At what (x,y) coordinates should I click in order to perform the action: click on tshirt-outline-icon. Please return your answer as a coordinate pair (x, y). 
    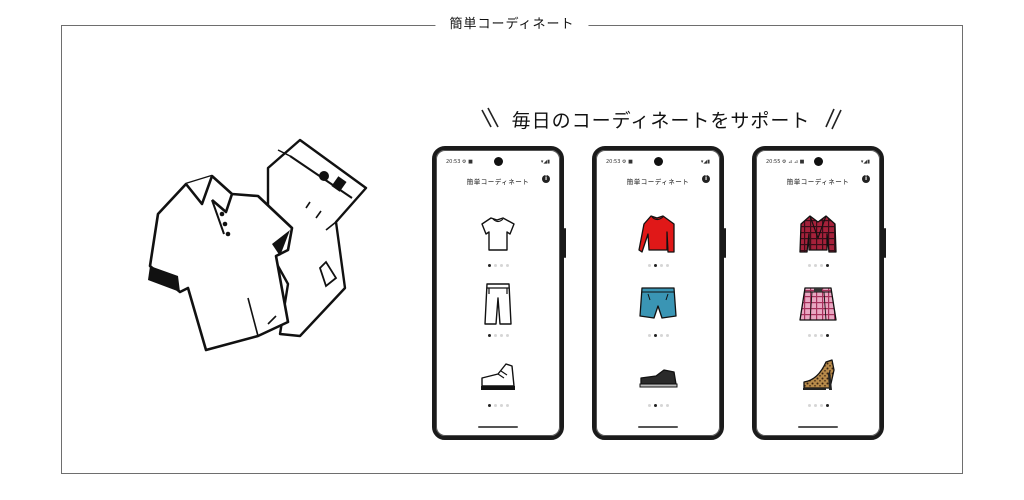
    Looking at the image, I should click on (498, 234).